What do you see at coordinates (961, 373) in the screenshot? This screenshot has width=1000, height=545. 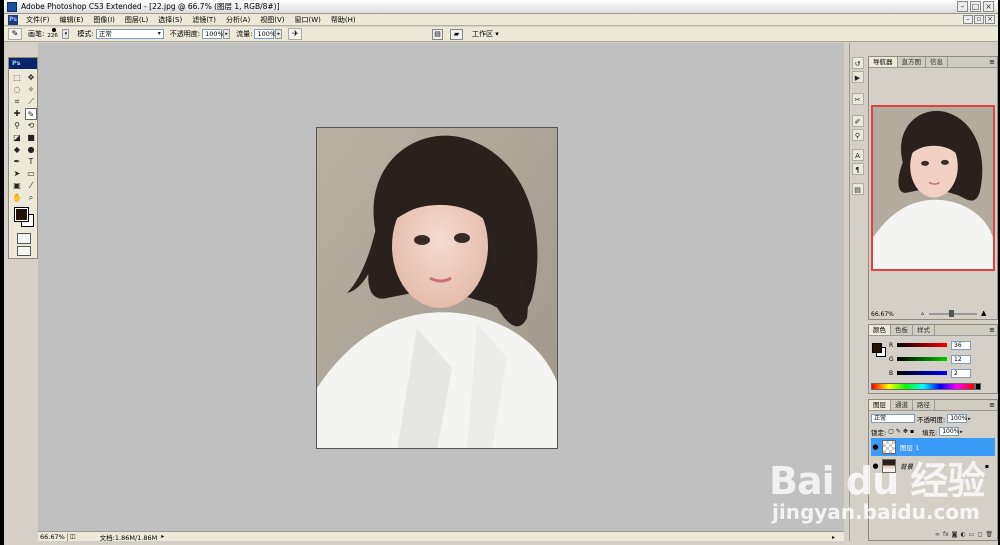 I see `blue-value-field: 2` at bounding box center [961, 373].